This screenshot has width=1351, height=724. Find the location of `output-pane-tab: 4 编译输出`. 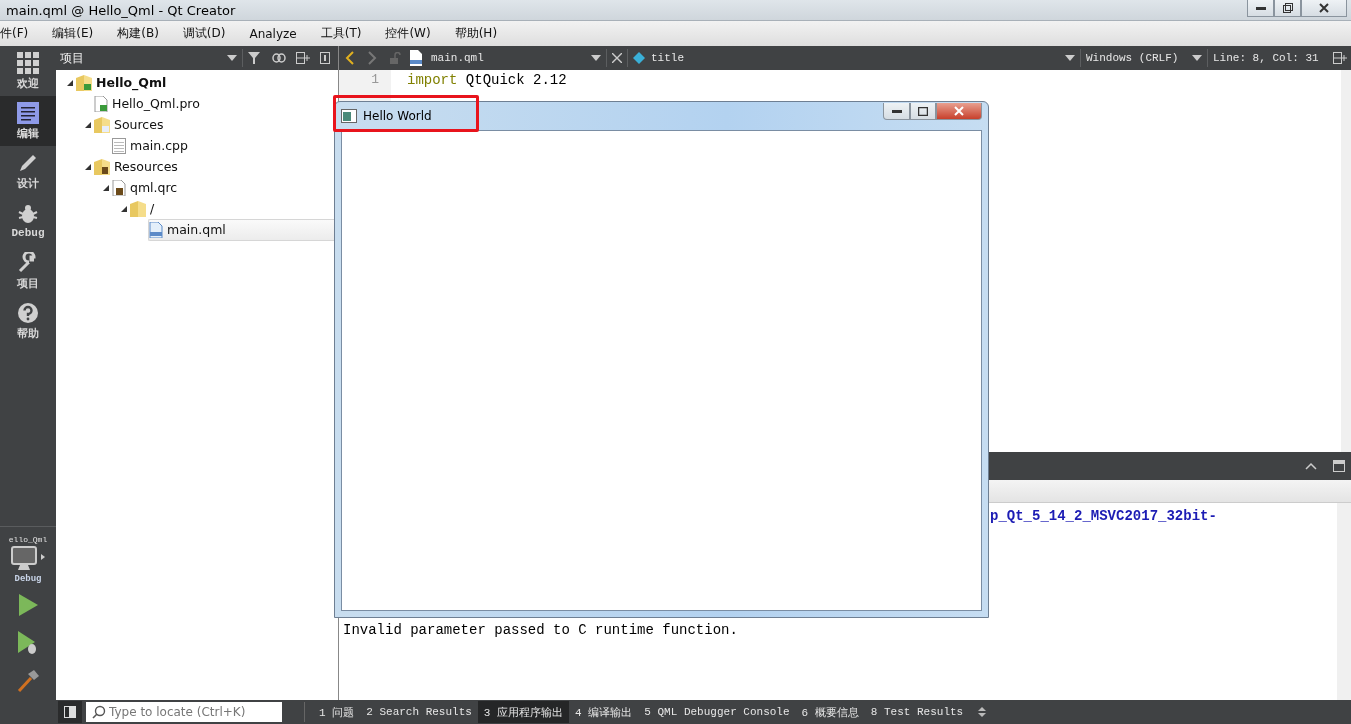

output-pane-tab: 4 编译输出 is located at coordinates (604, 712).